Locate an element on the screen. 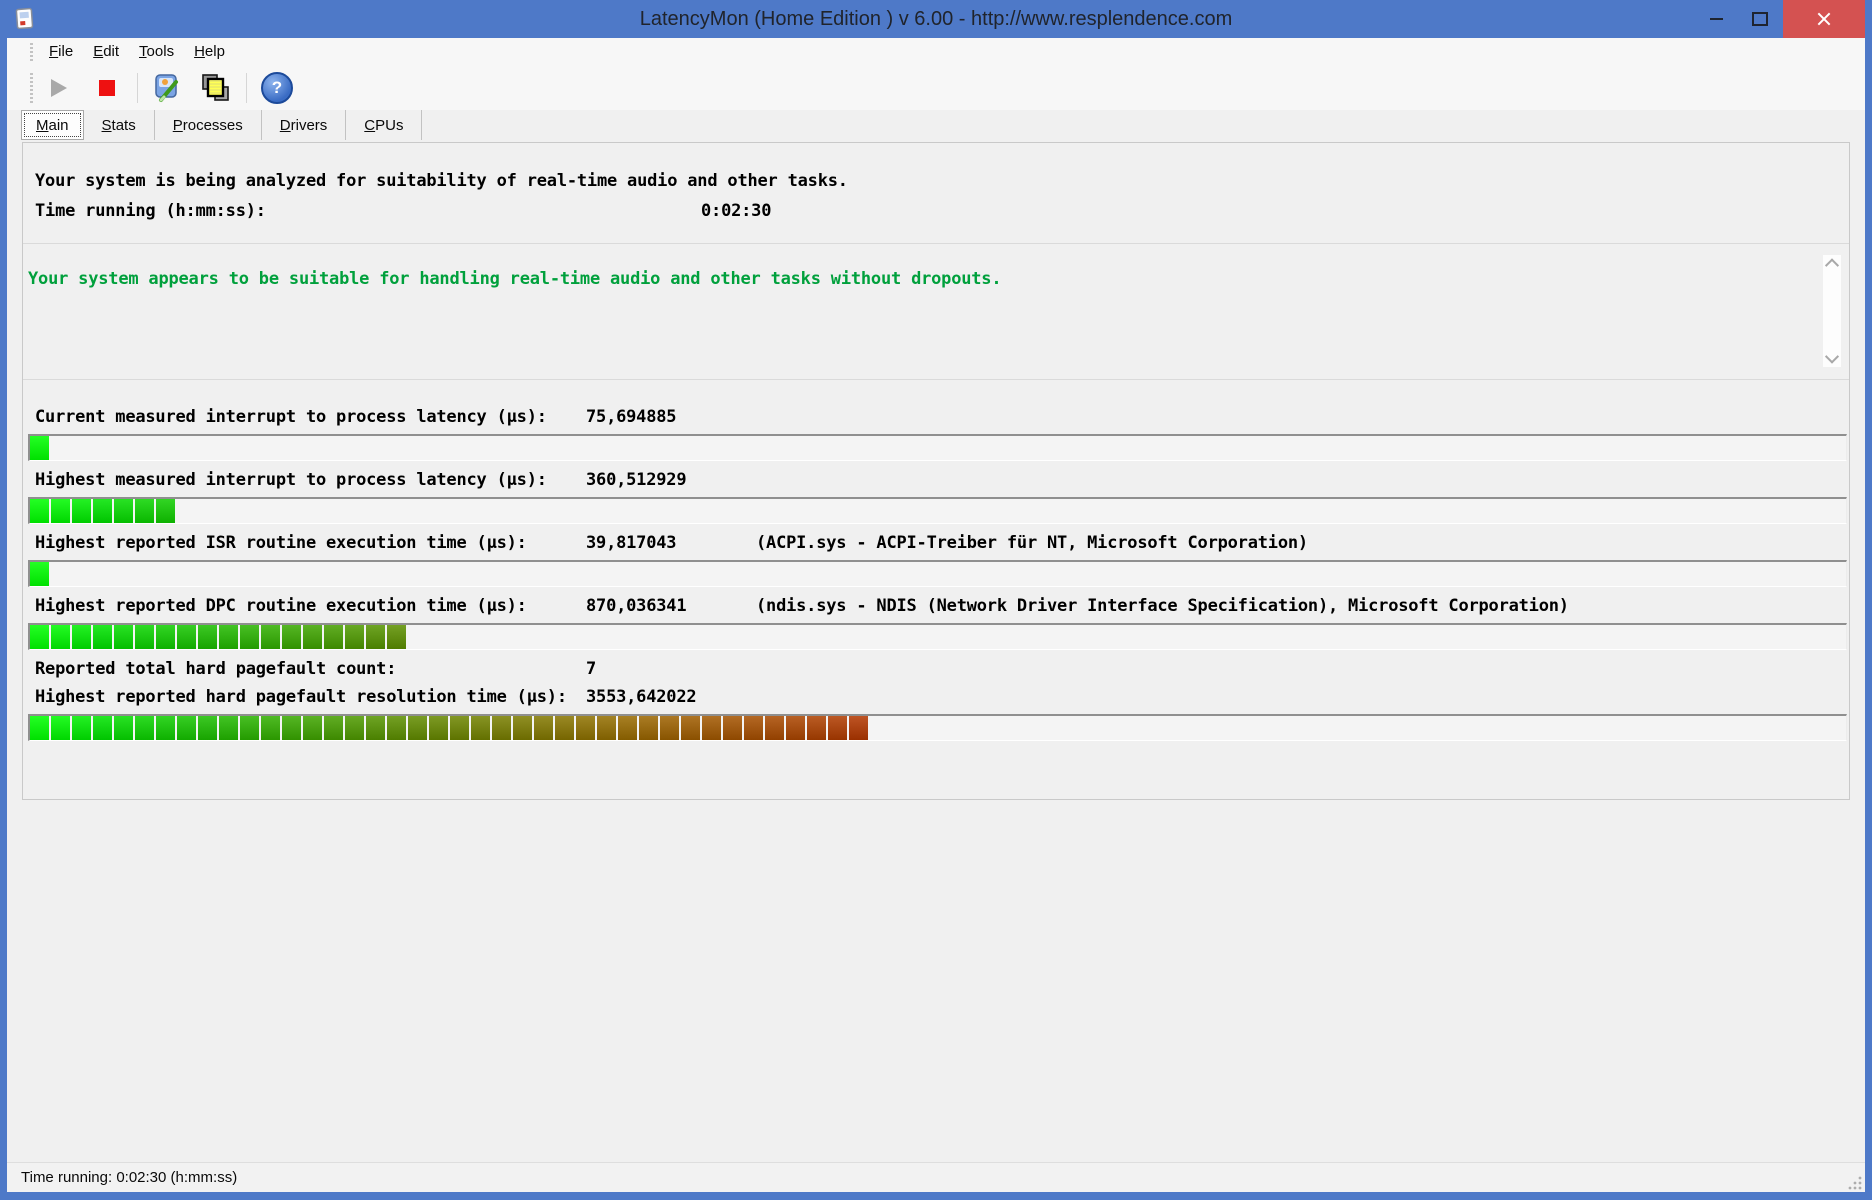 This screenshot has height=1200, width=1872. copy-report-button is located at coordinates (216, 88).